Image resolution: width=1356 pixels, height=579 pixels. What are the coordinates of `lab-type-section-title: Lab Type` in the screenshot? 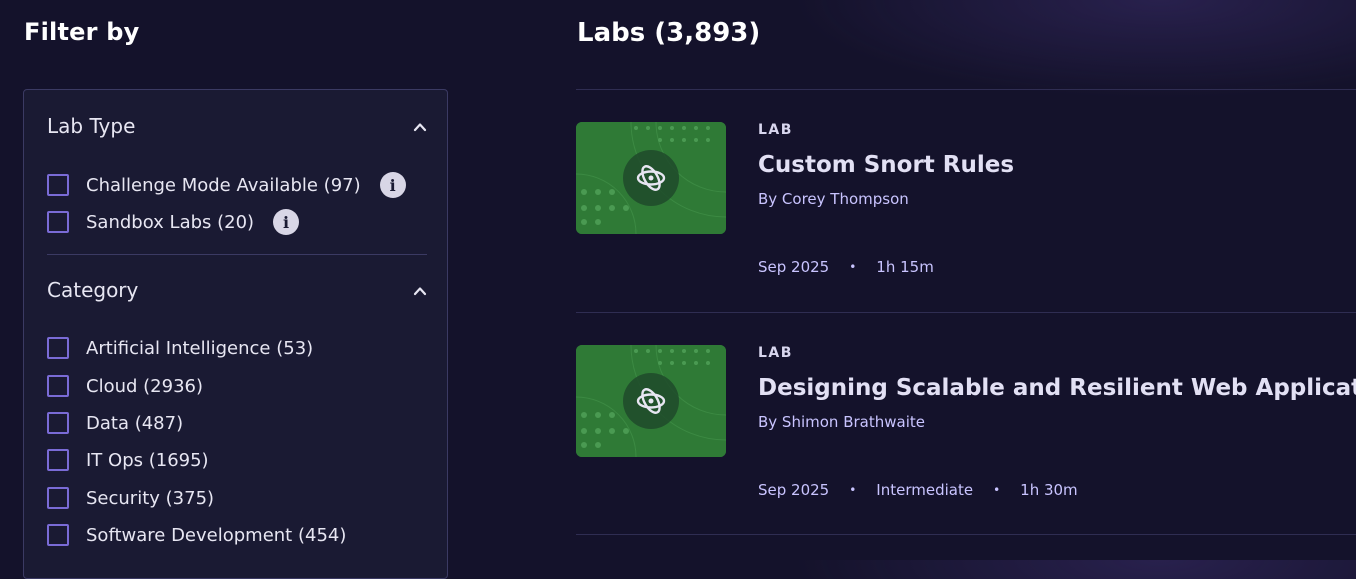 It's located at (91, 126).